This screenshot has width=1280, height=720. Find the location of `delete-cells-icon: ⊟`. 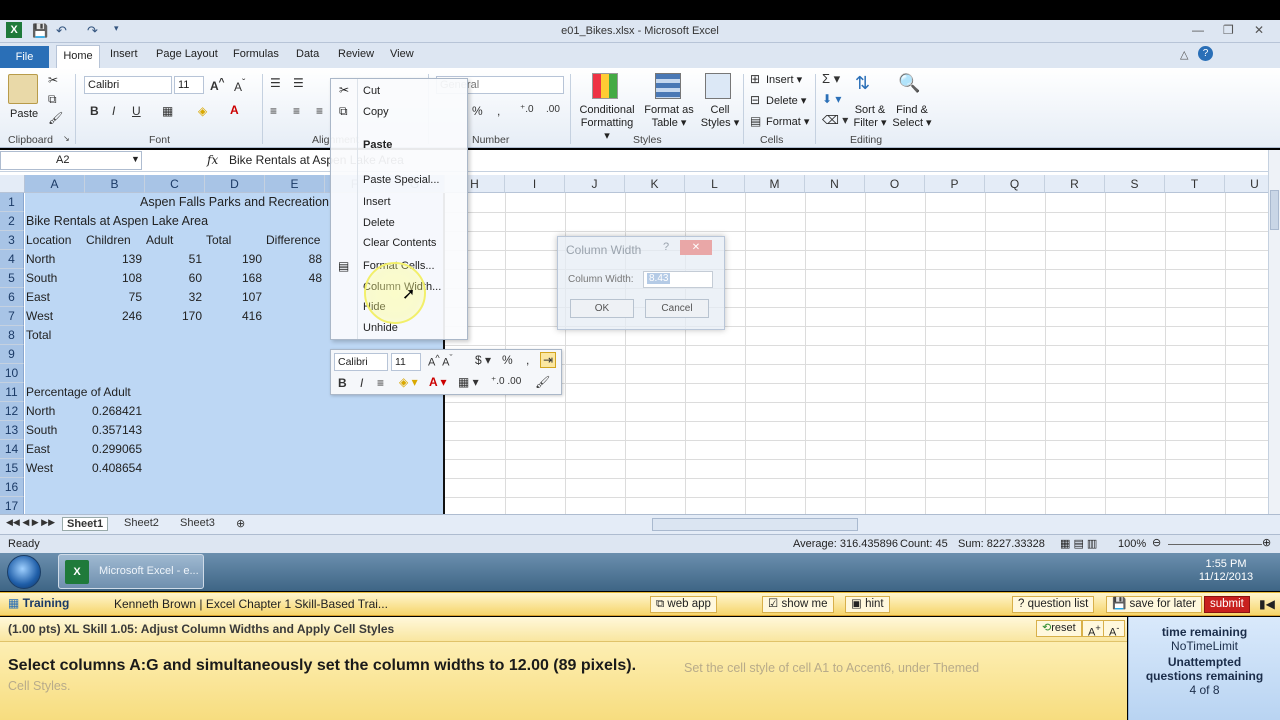

delete-cells-icon: ⊟ is located at coordinates (755, 100).